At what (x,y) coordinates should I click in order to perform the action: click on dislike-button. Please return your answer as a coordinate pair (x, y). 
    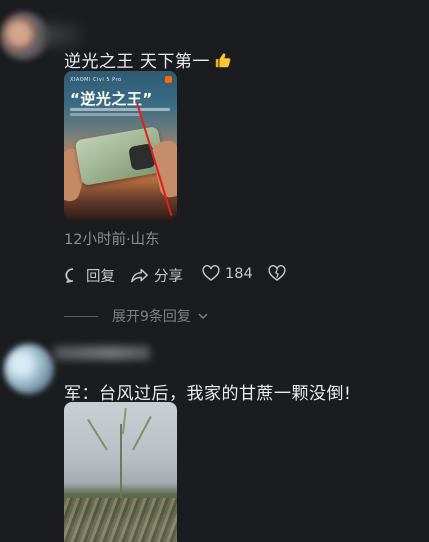
    Looking at the image, I should click on (277, 273).